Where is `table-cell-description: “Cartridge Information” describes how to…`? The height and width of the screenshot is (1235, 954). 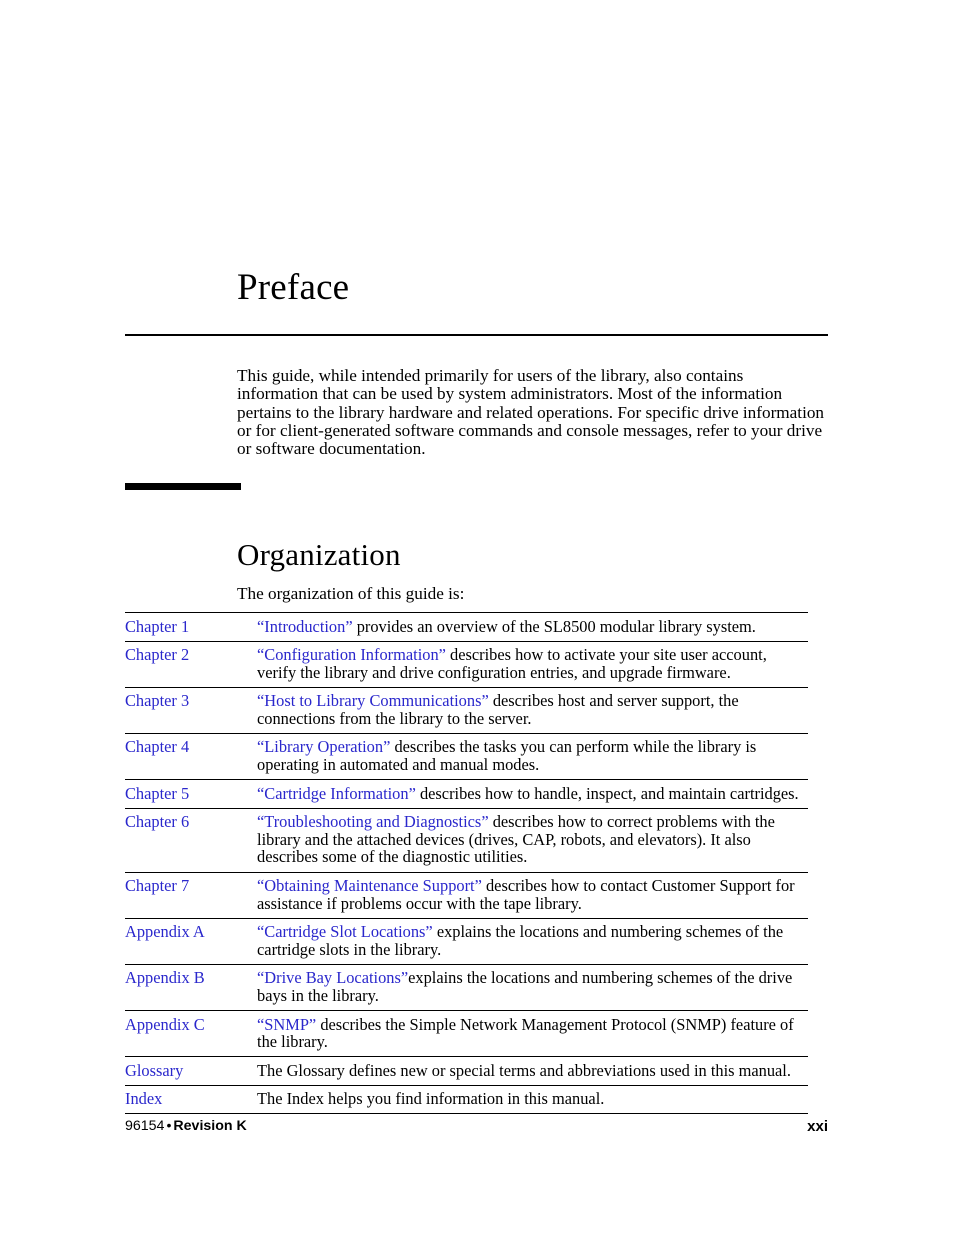
table-cell-description: “Cartridge Information” describes how to… is located at coordinates (532, 794).